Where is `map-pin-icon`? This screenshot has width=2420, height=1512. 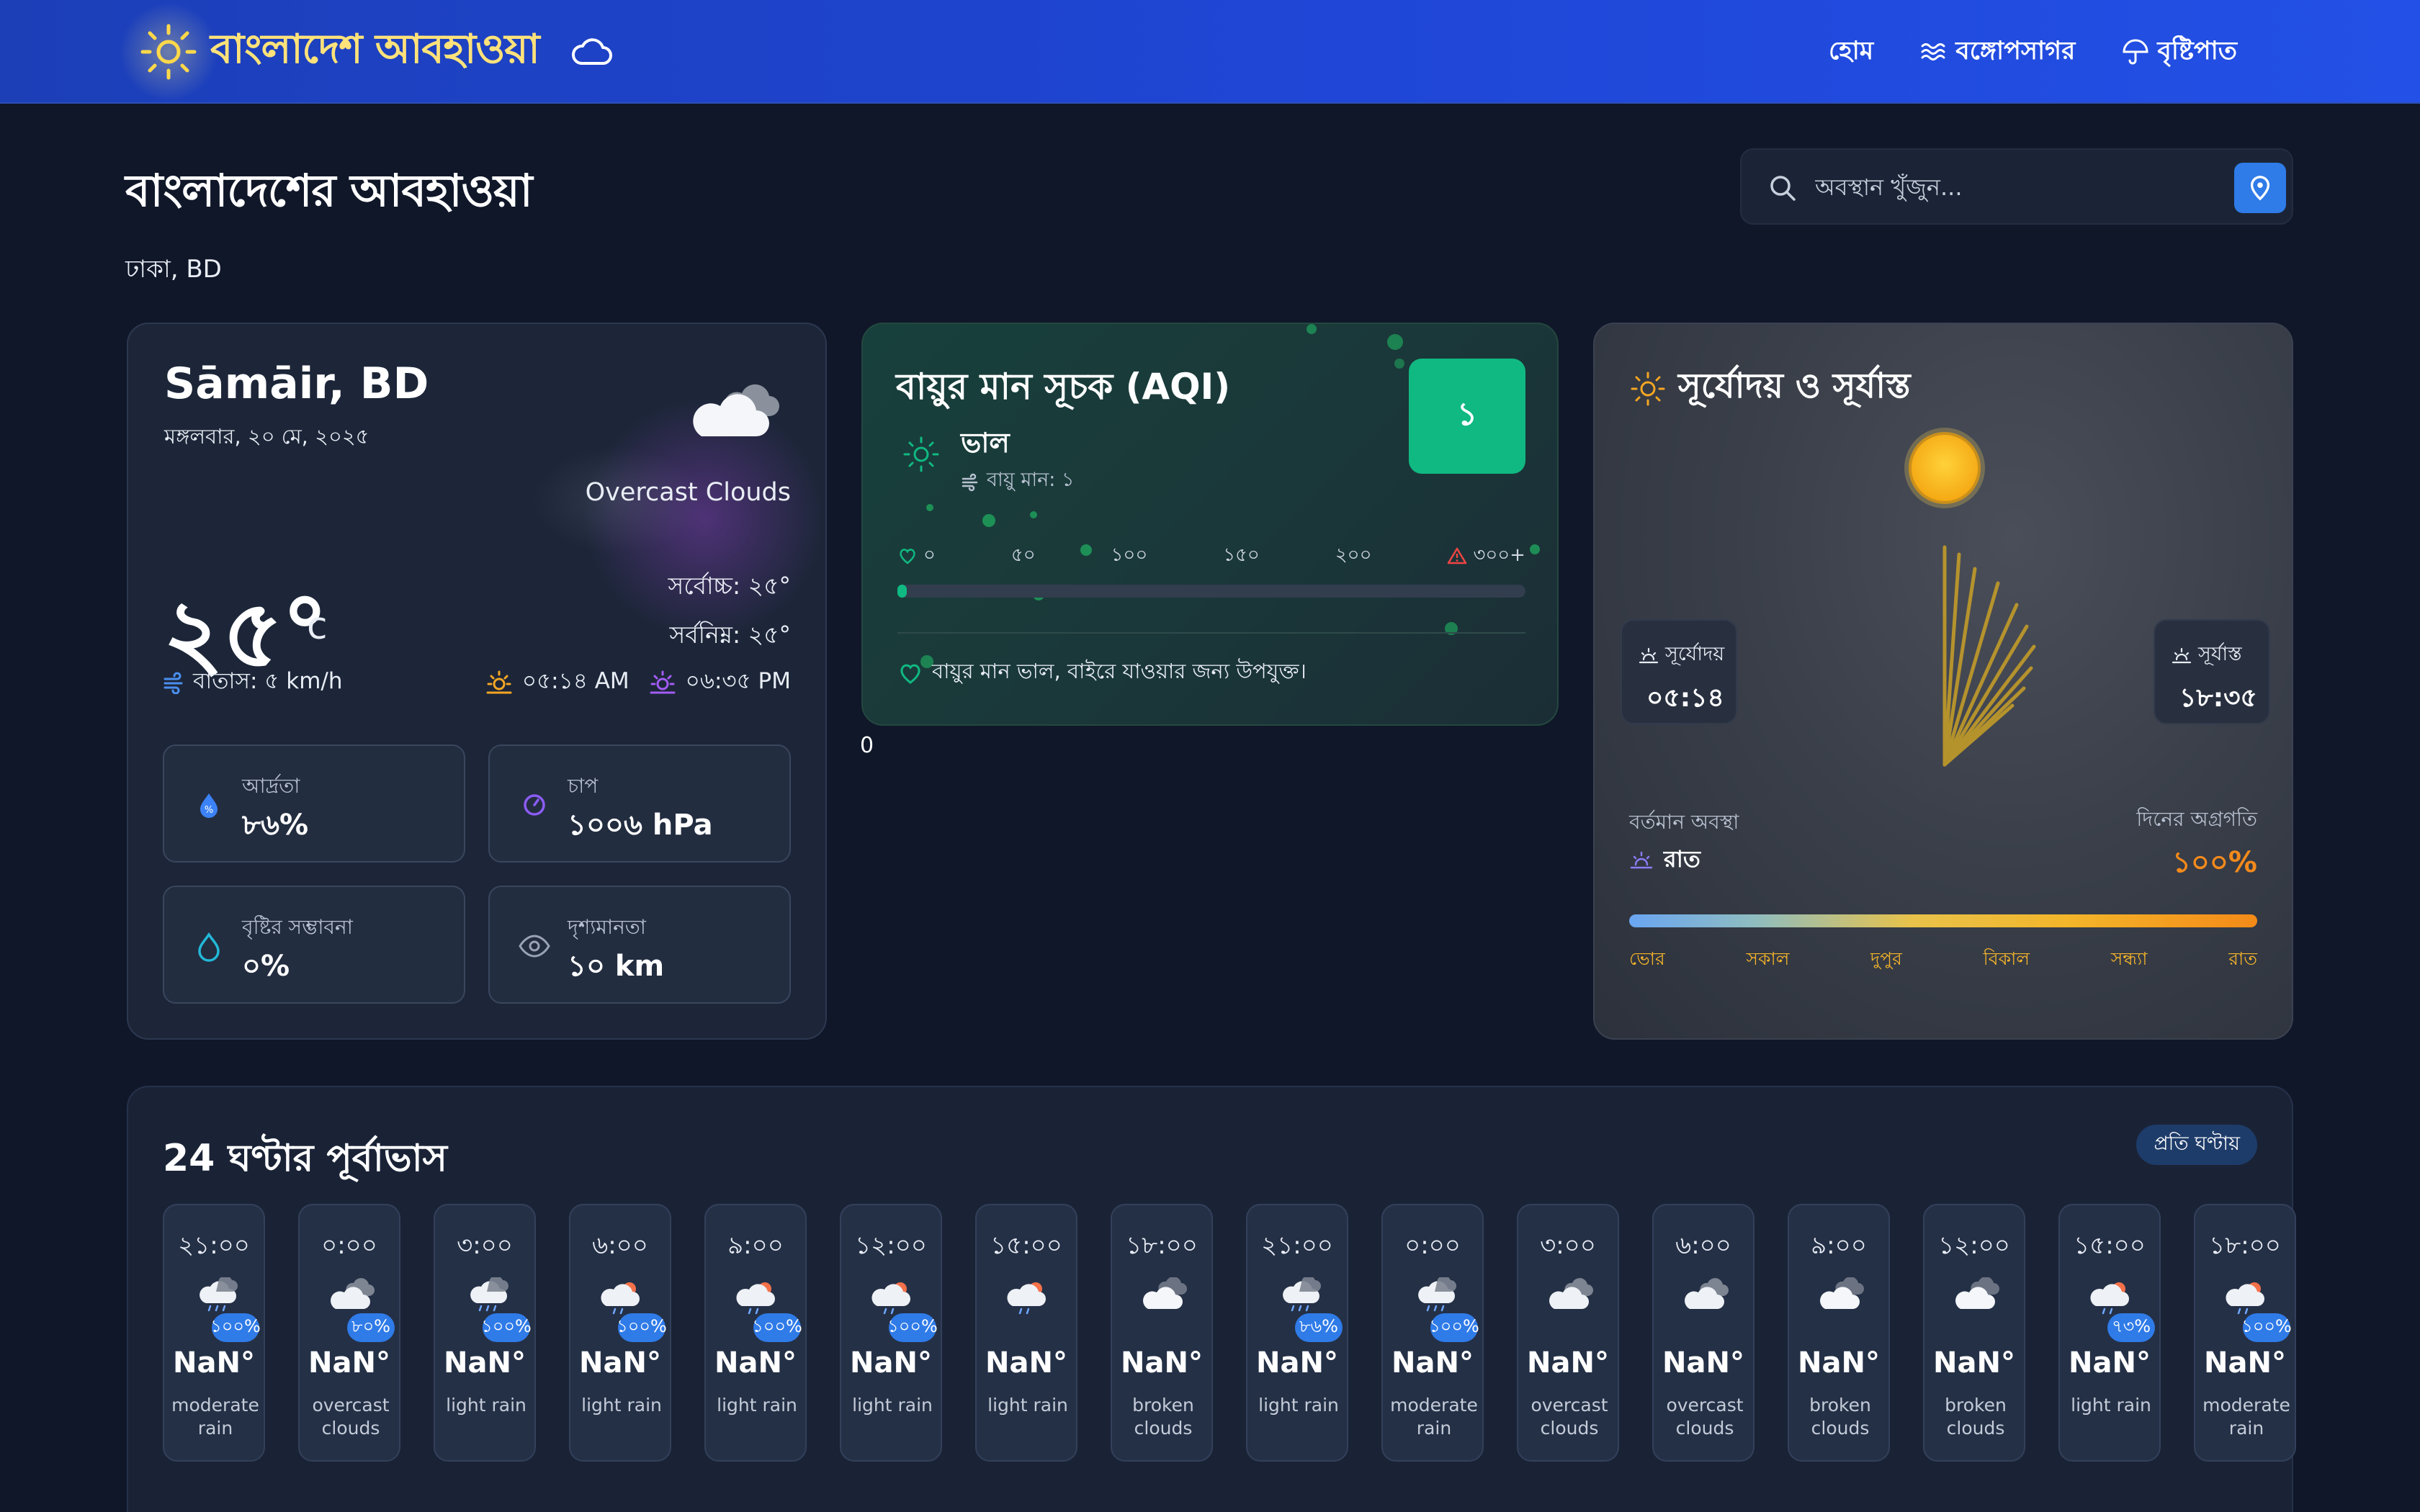 map-pin-icon is located at coordinates (2260, 188).